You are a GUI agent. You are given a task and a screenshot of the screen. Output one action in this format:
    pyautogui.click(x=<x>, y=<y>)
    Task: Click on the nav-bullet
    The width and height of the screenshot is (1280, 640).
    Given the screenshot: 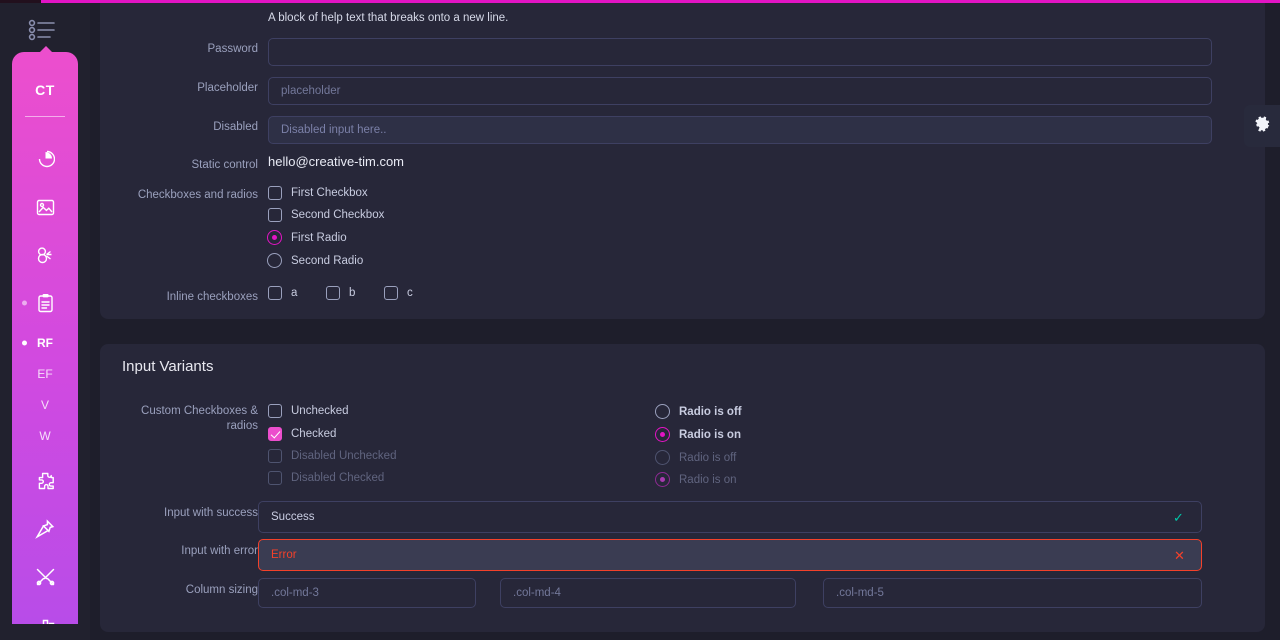 What is the action you would take?
    pyautogui.click(x=24, y=303)
    